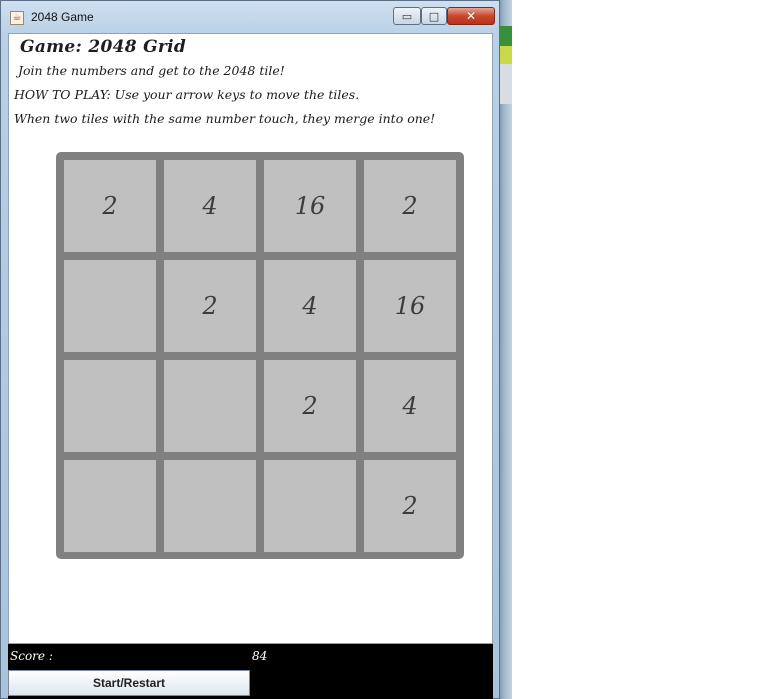  I want to click on tile-r4-c4: 2, so click(410, 506).